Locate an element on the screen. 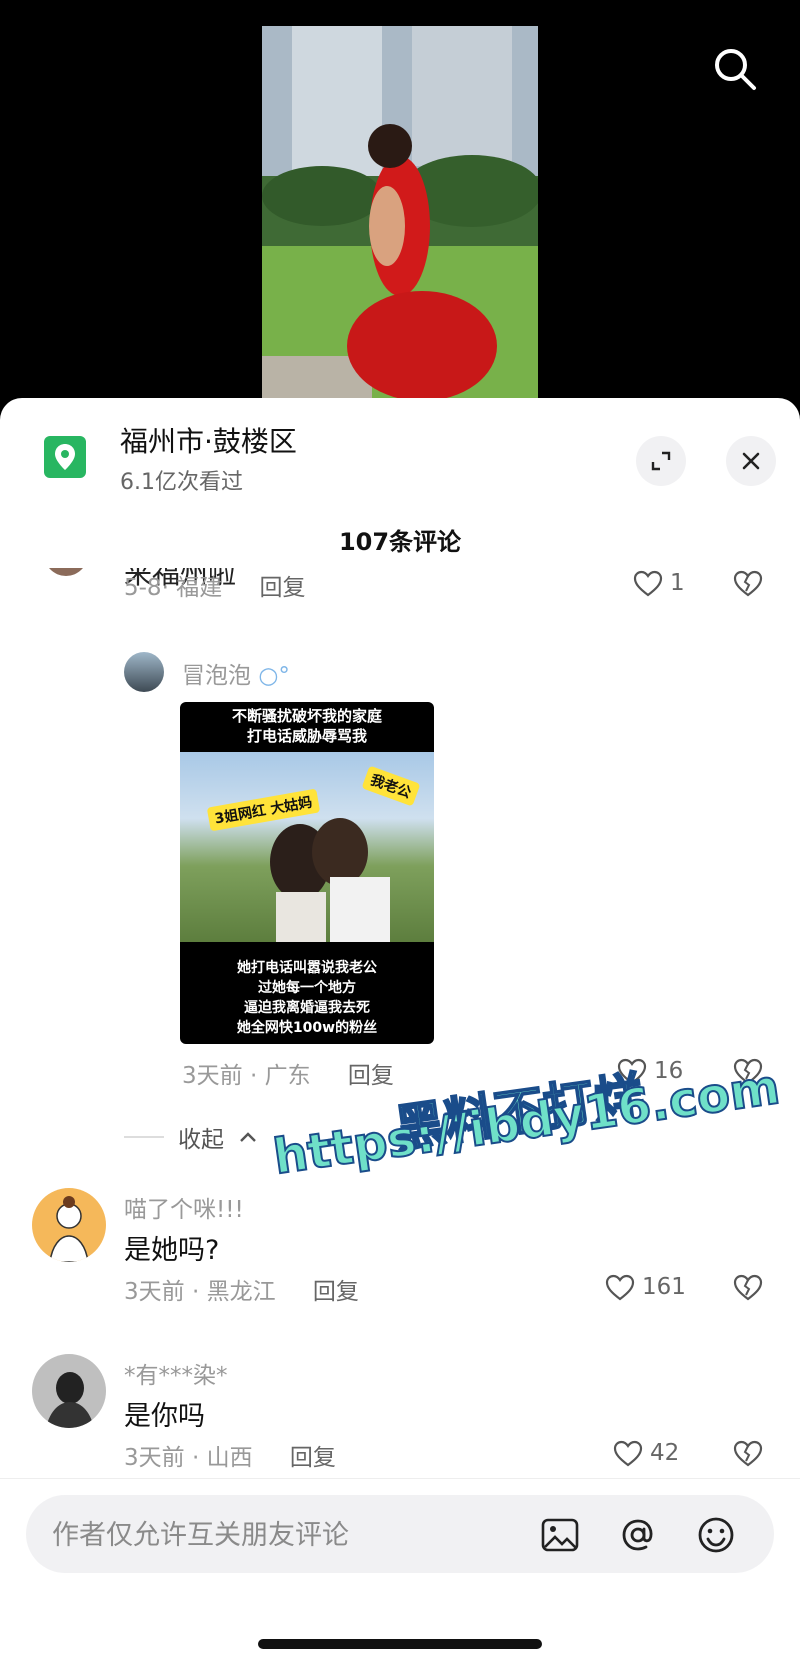 The width and height of the screenshot is (800, 1662). image-picker-button is located at coordinates (560, 1535).